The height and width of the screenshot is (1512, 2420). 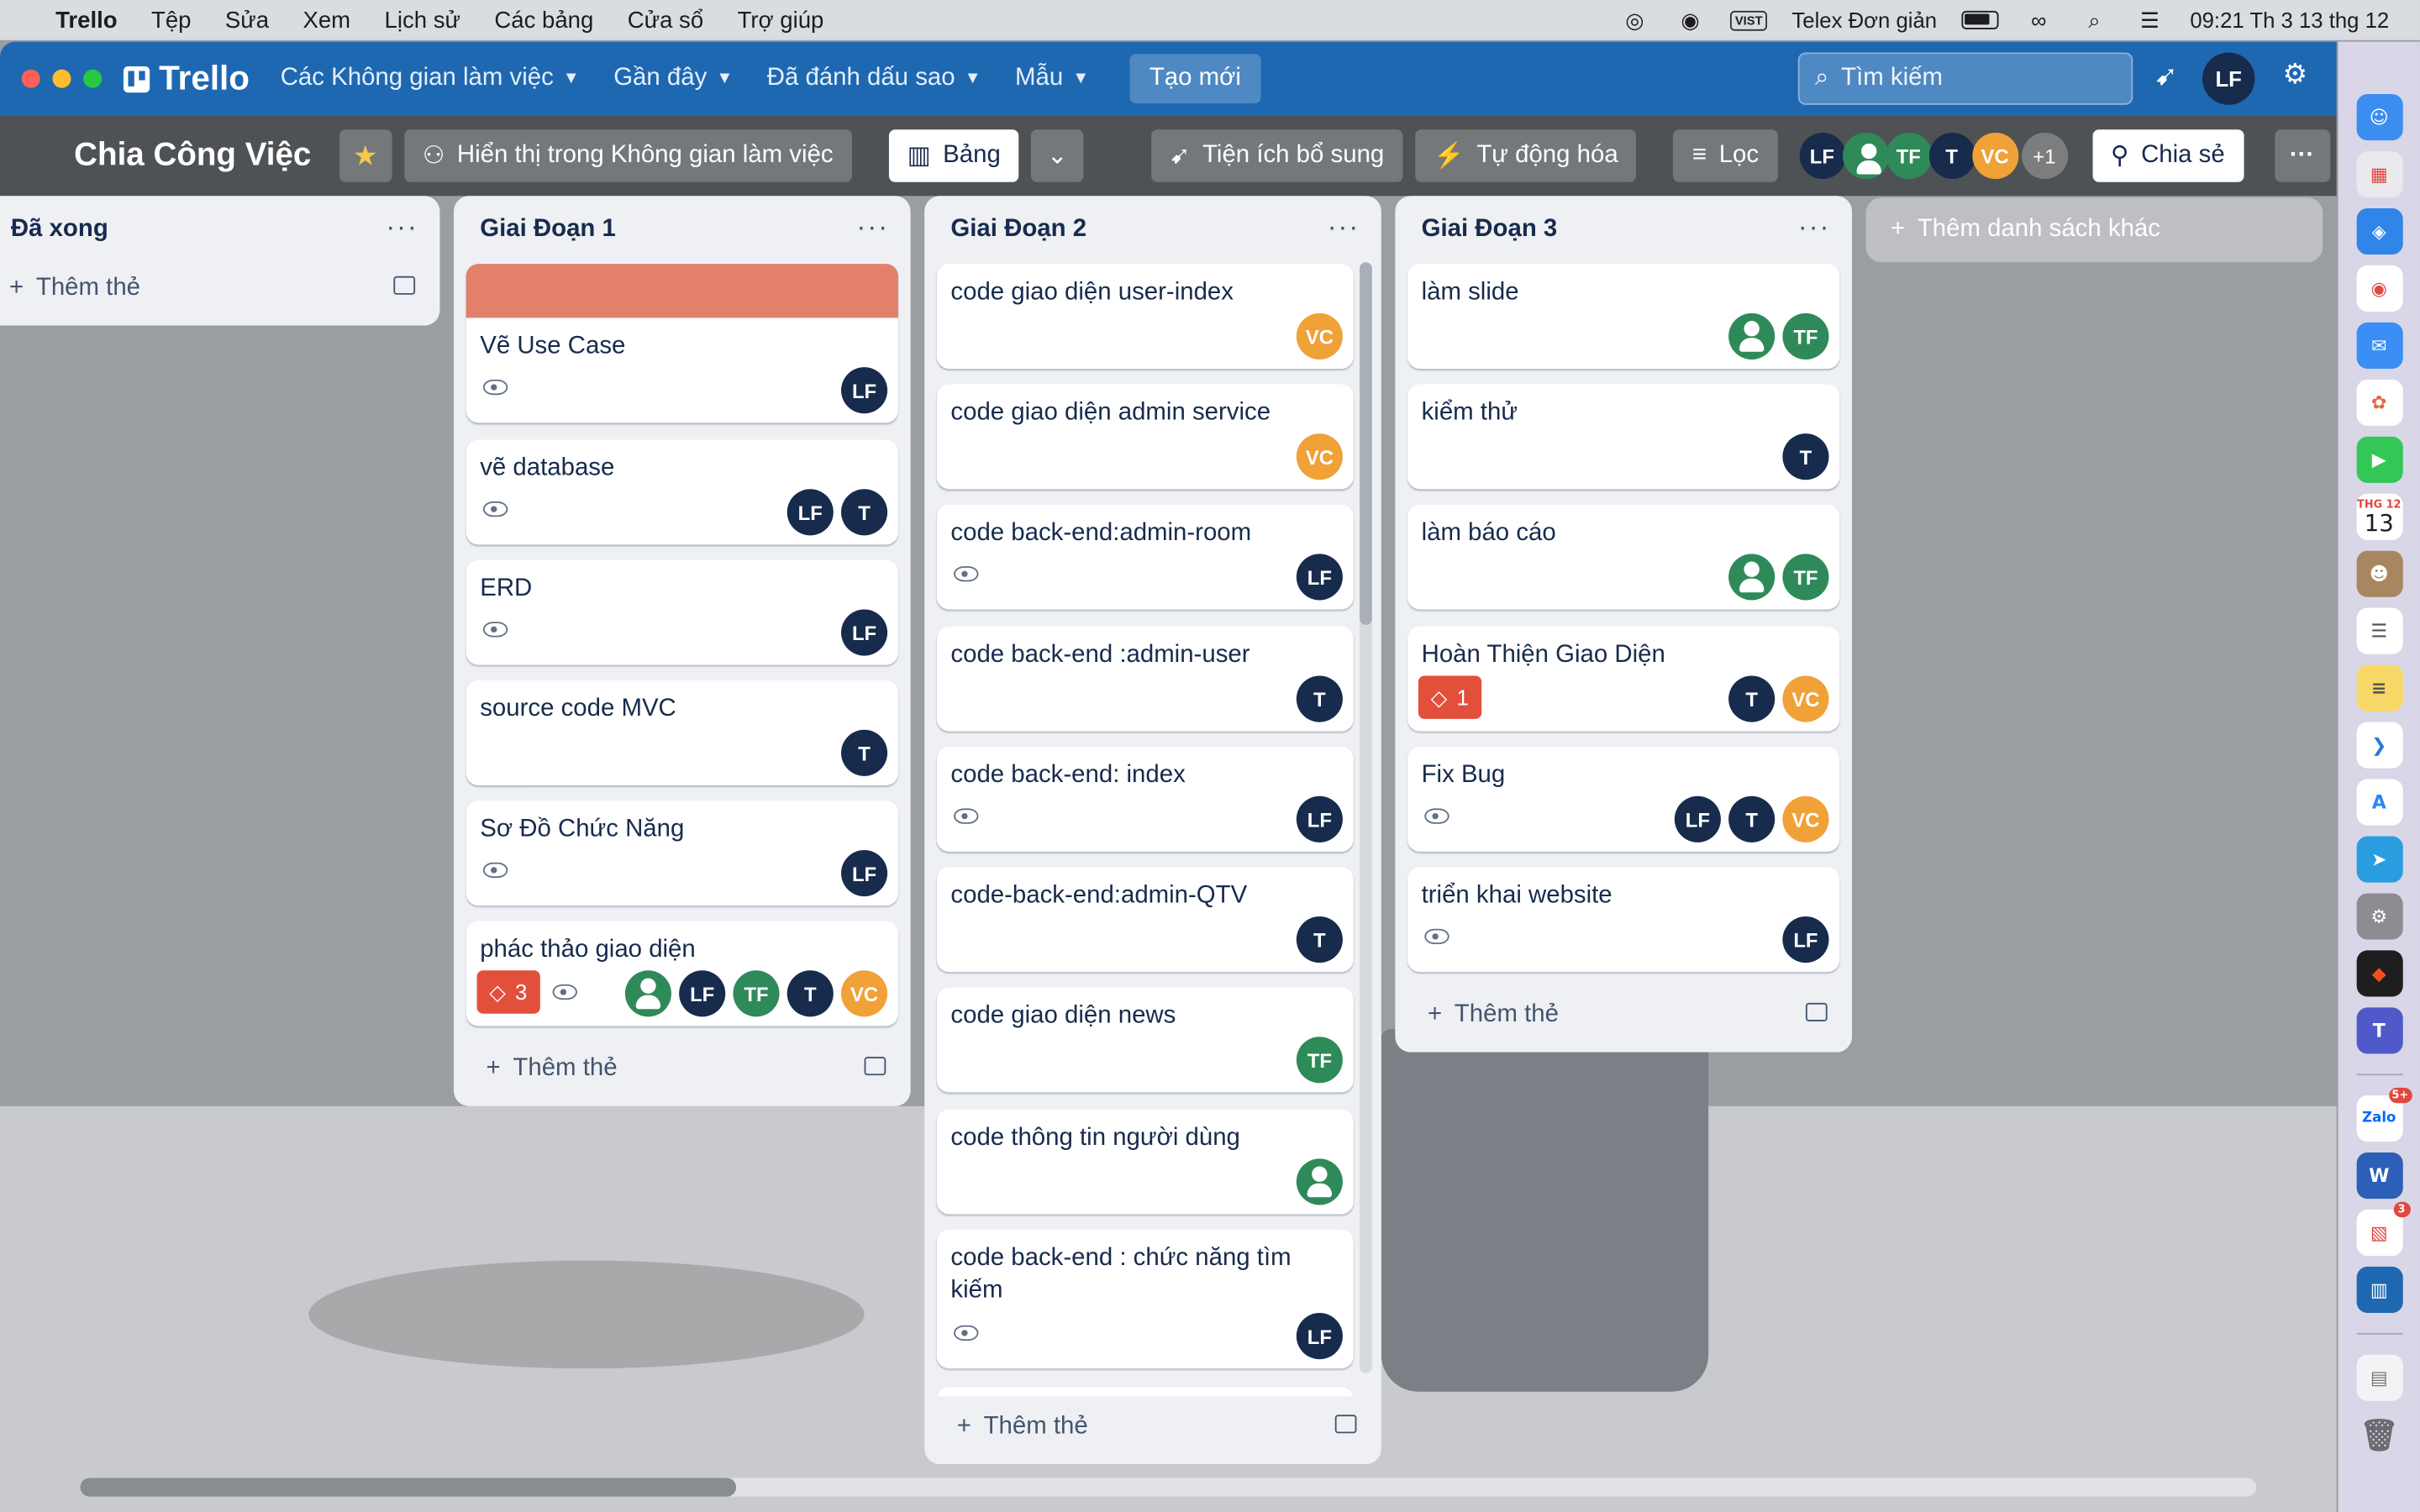 I want to click on menubar-clock: 09:21 Th 3 13 thg 12, so click(x=2289, y=20).